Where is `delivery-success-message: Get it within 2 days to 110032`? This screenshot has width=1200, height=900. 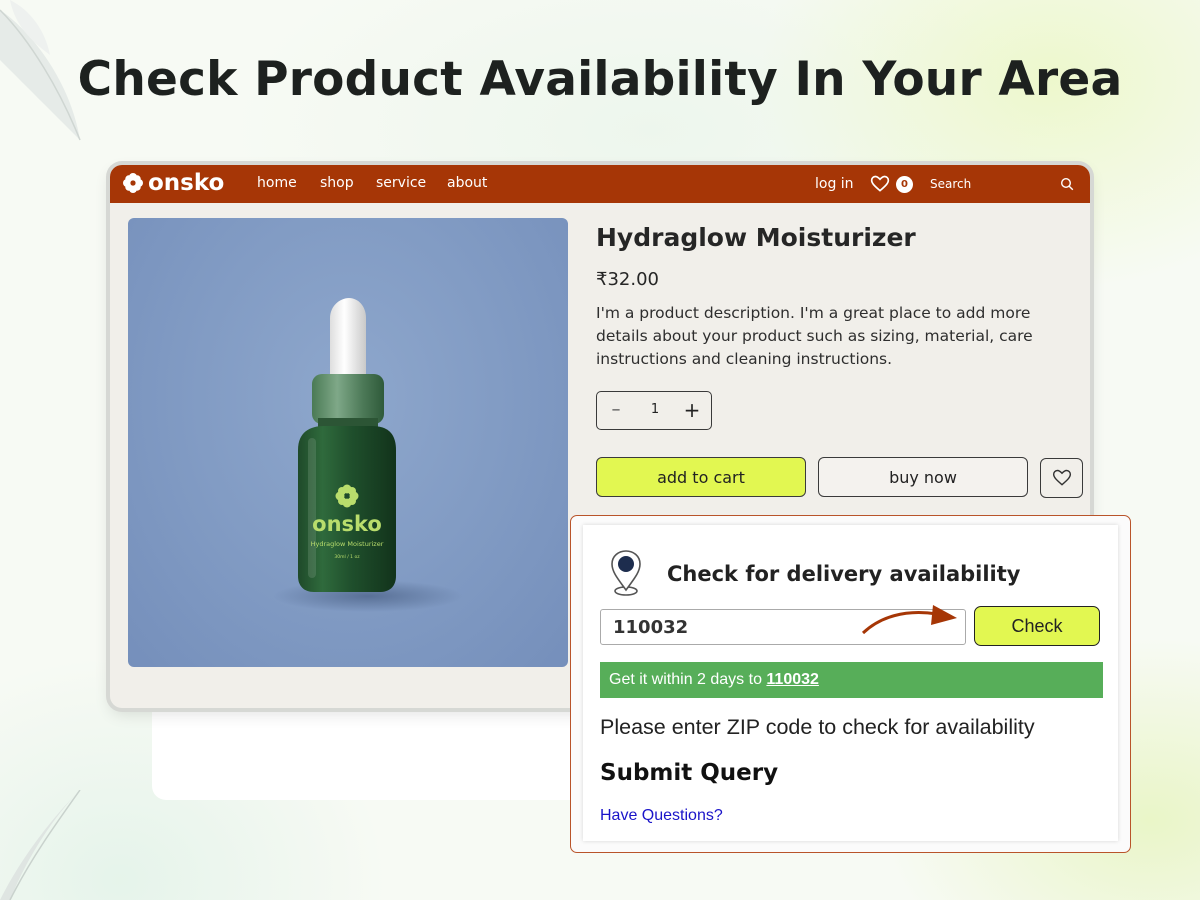 delivery-success-message: Get it within 2 days to 110032 is located at coordinates (851, 680).